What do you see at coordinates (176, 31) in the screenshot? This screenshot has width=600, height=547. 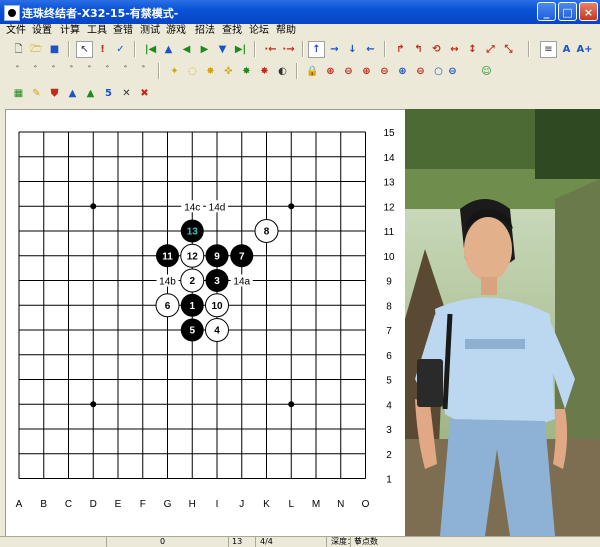 I see `menu-game: 游戏` at bounding box center [176, 31].